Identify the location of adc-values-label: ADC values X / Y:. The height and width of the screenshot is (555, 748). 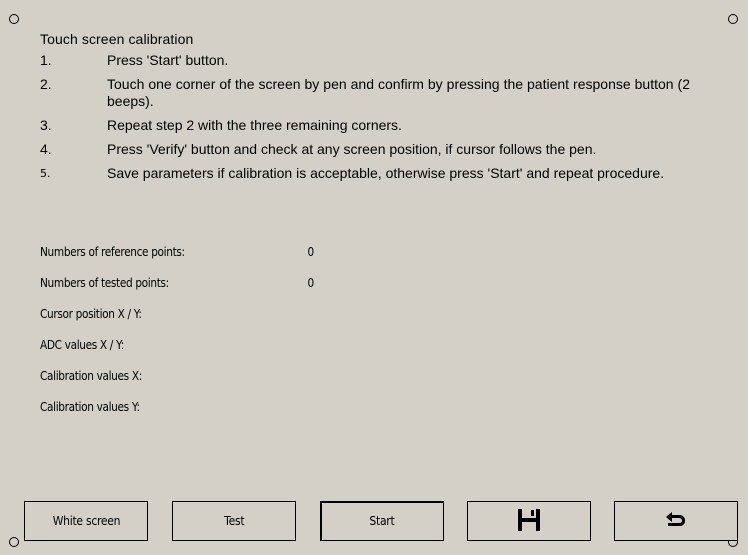
(82, 345).